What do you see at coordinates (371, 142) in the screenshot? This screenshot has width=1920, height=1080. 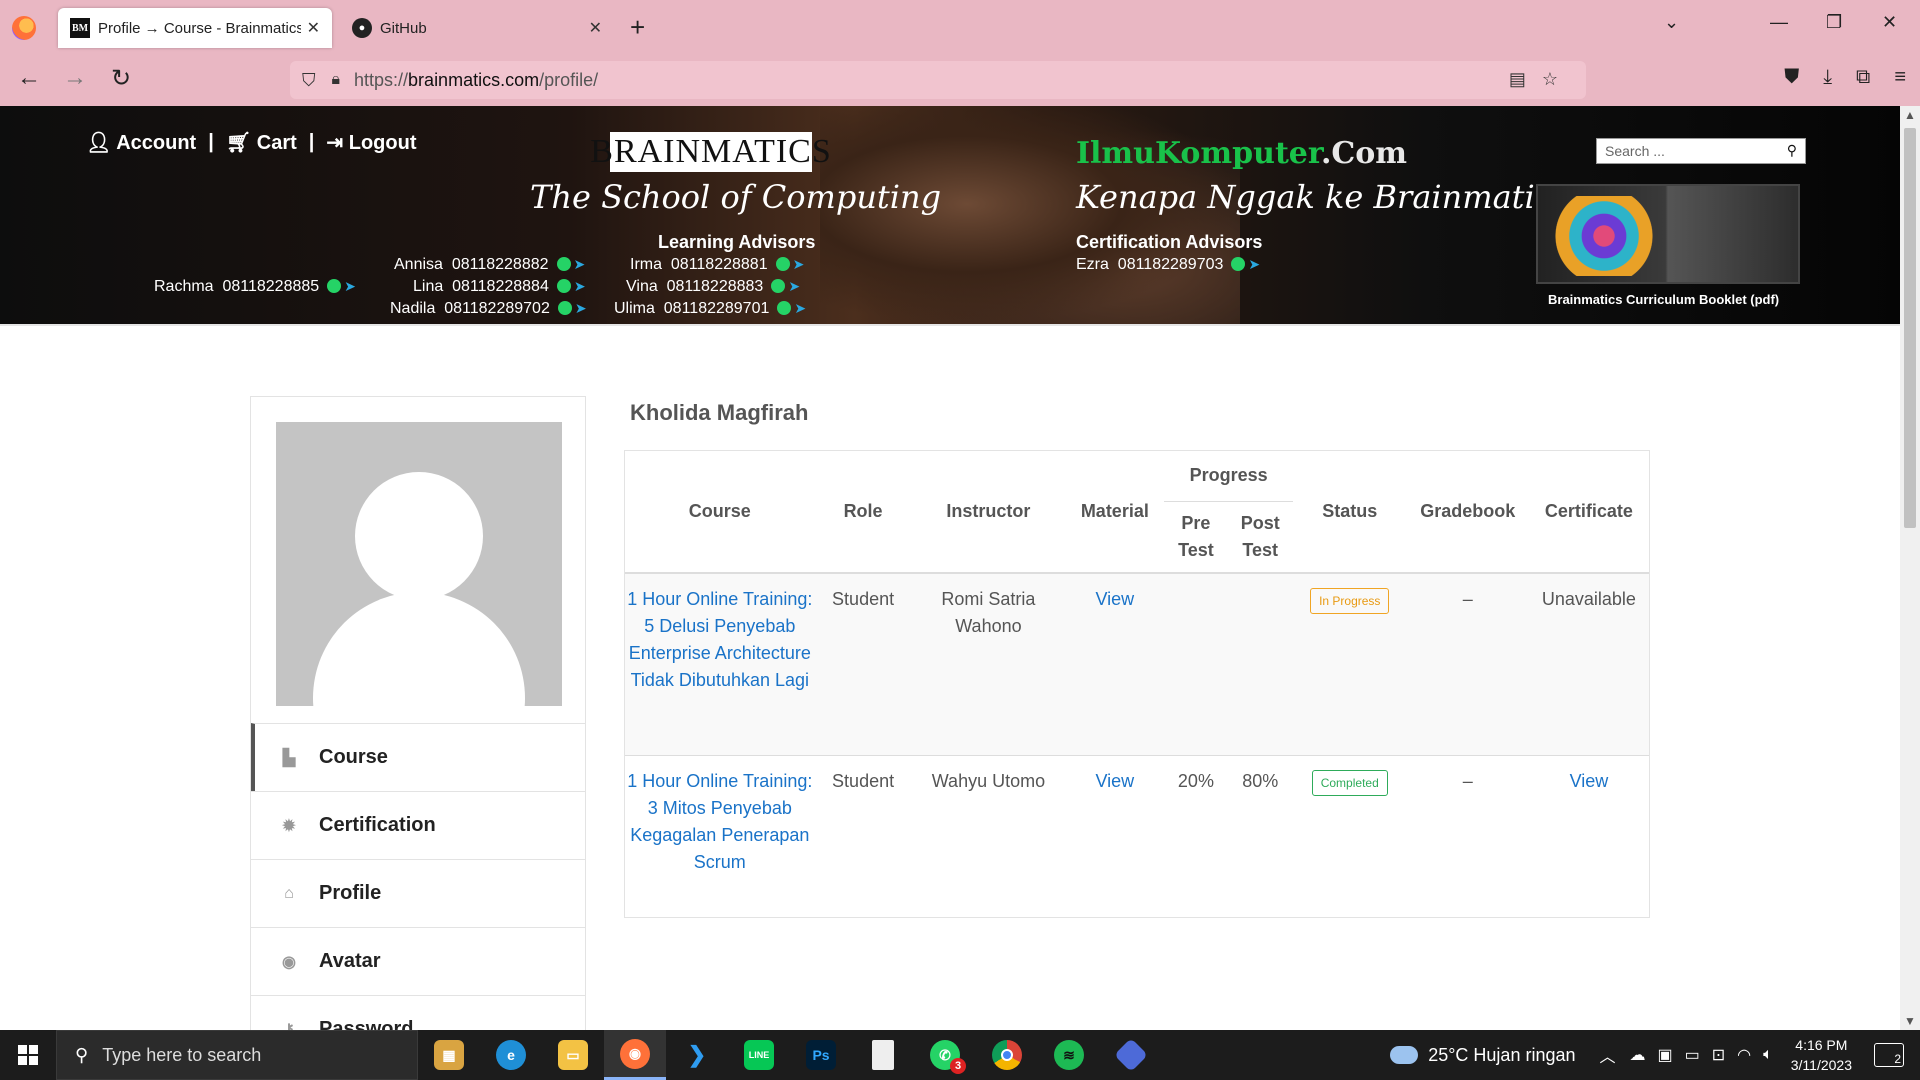 I see `logout-link: ⇥ Logout` at bounding box center [371, 142].